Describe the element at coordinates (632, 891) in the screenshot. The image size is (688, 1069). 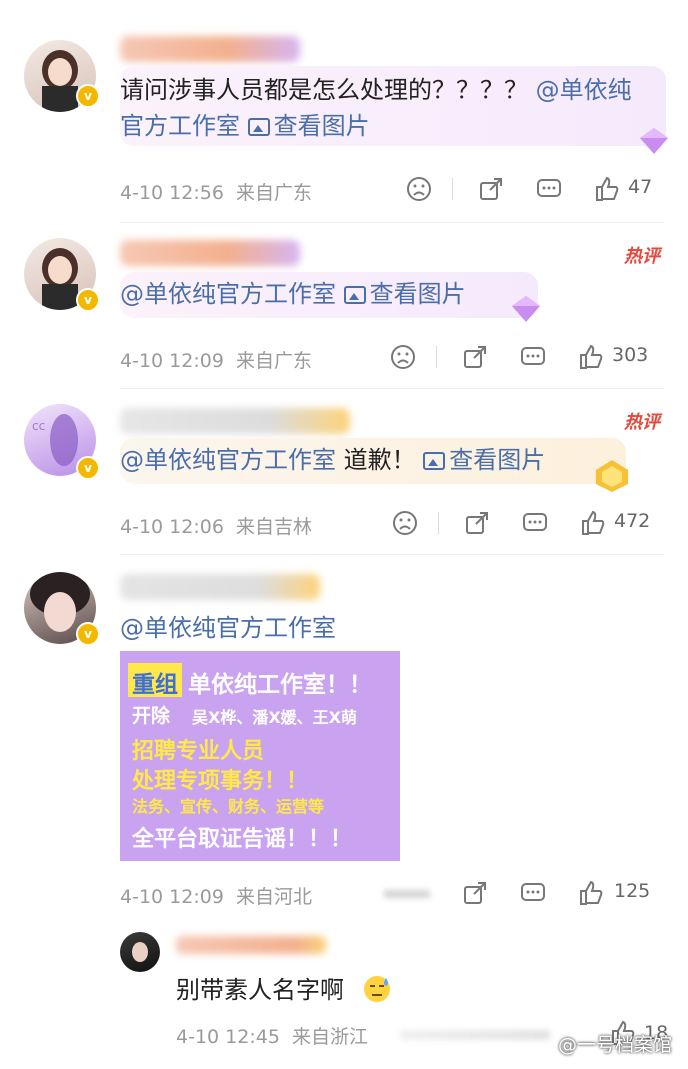
I see `like-count: 125` at that location.